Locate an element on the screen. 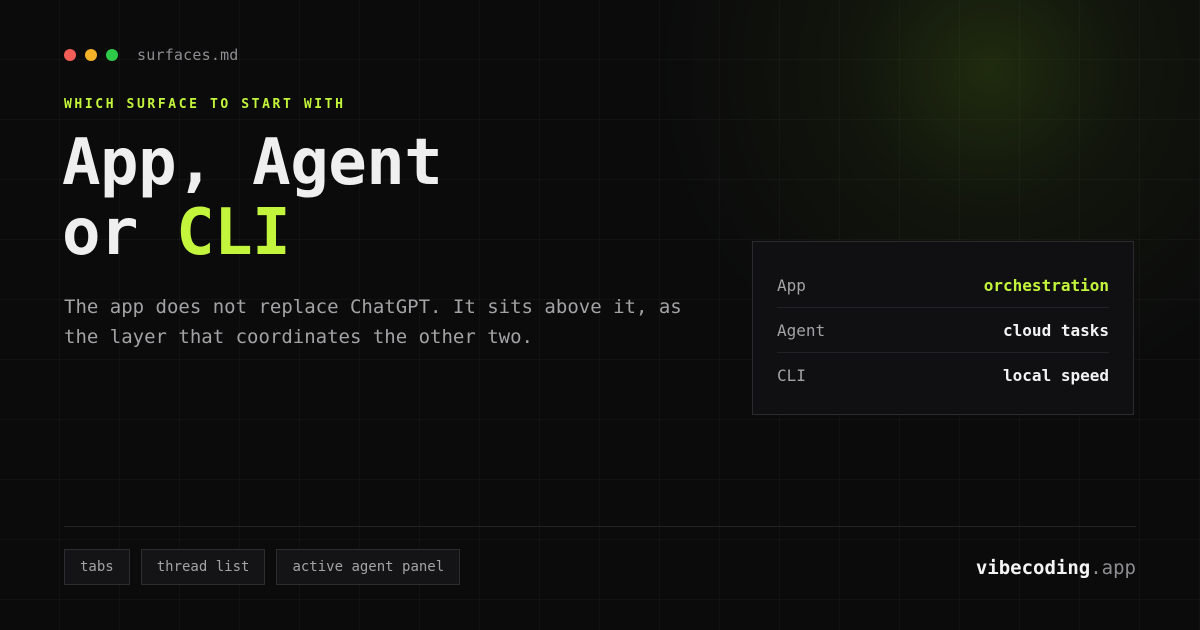 The height and width of the screenshot is (630, 1200). footer-divider is located at coordinates (600, 526).